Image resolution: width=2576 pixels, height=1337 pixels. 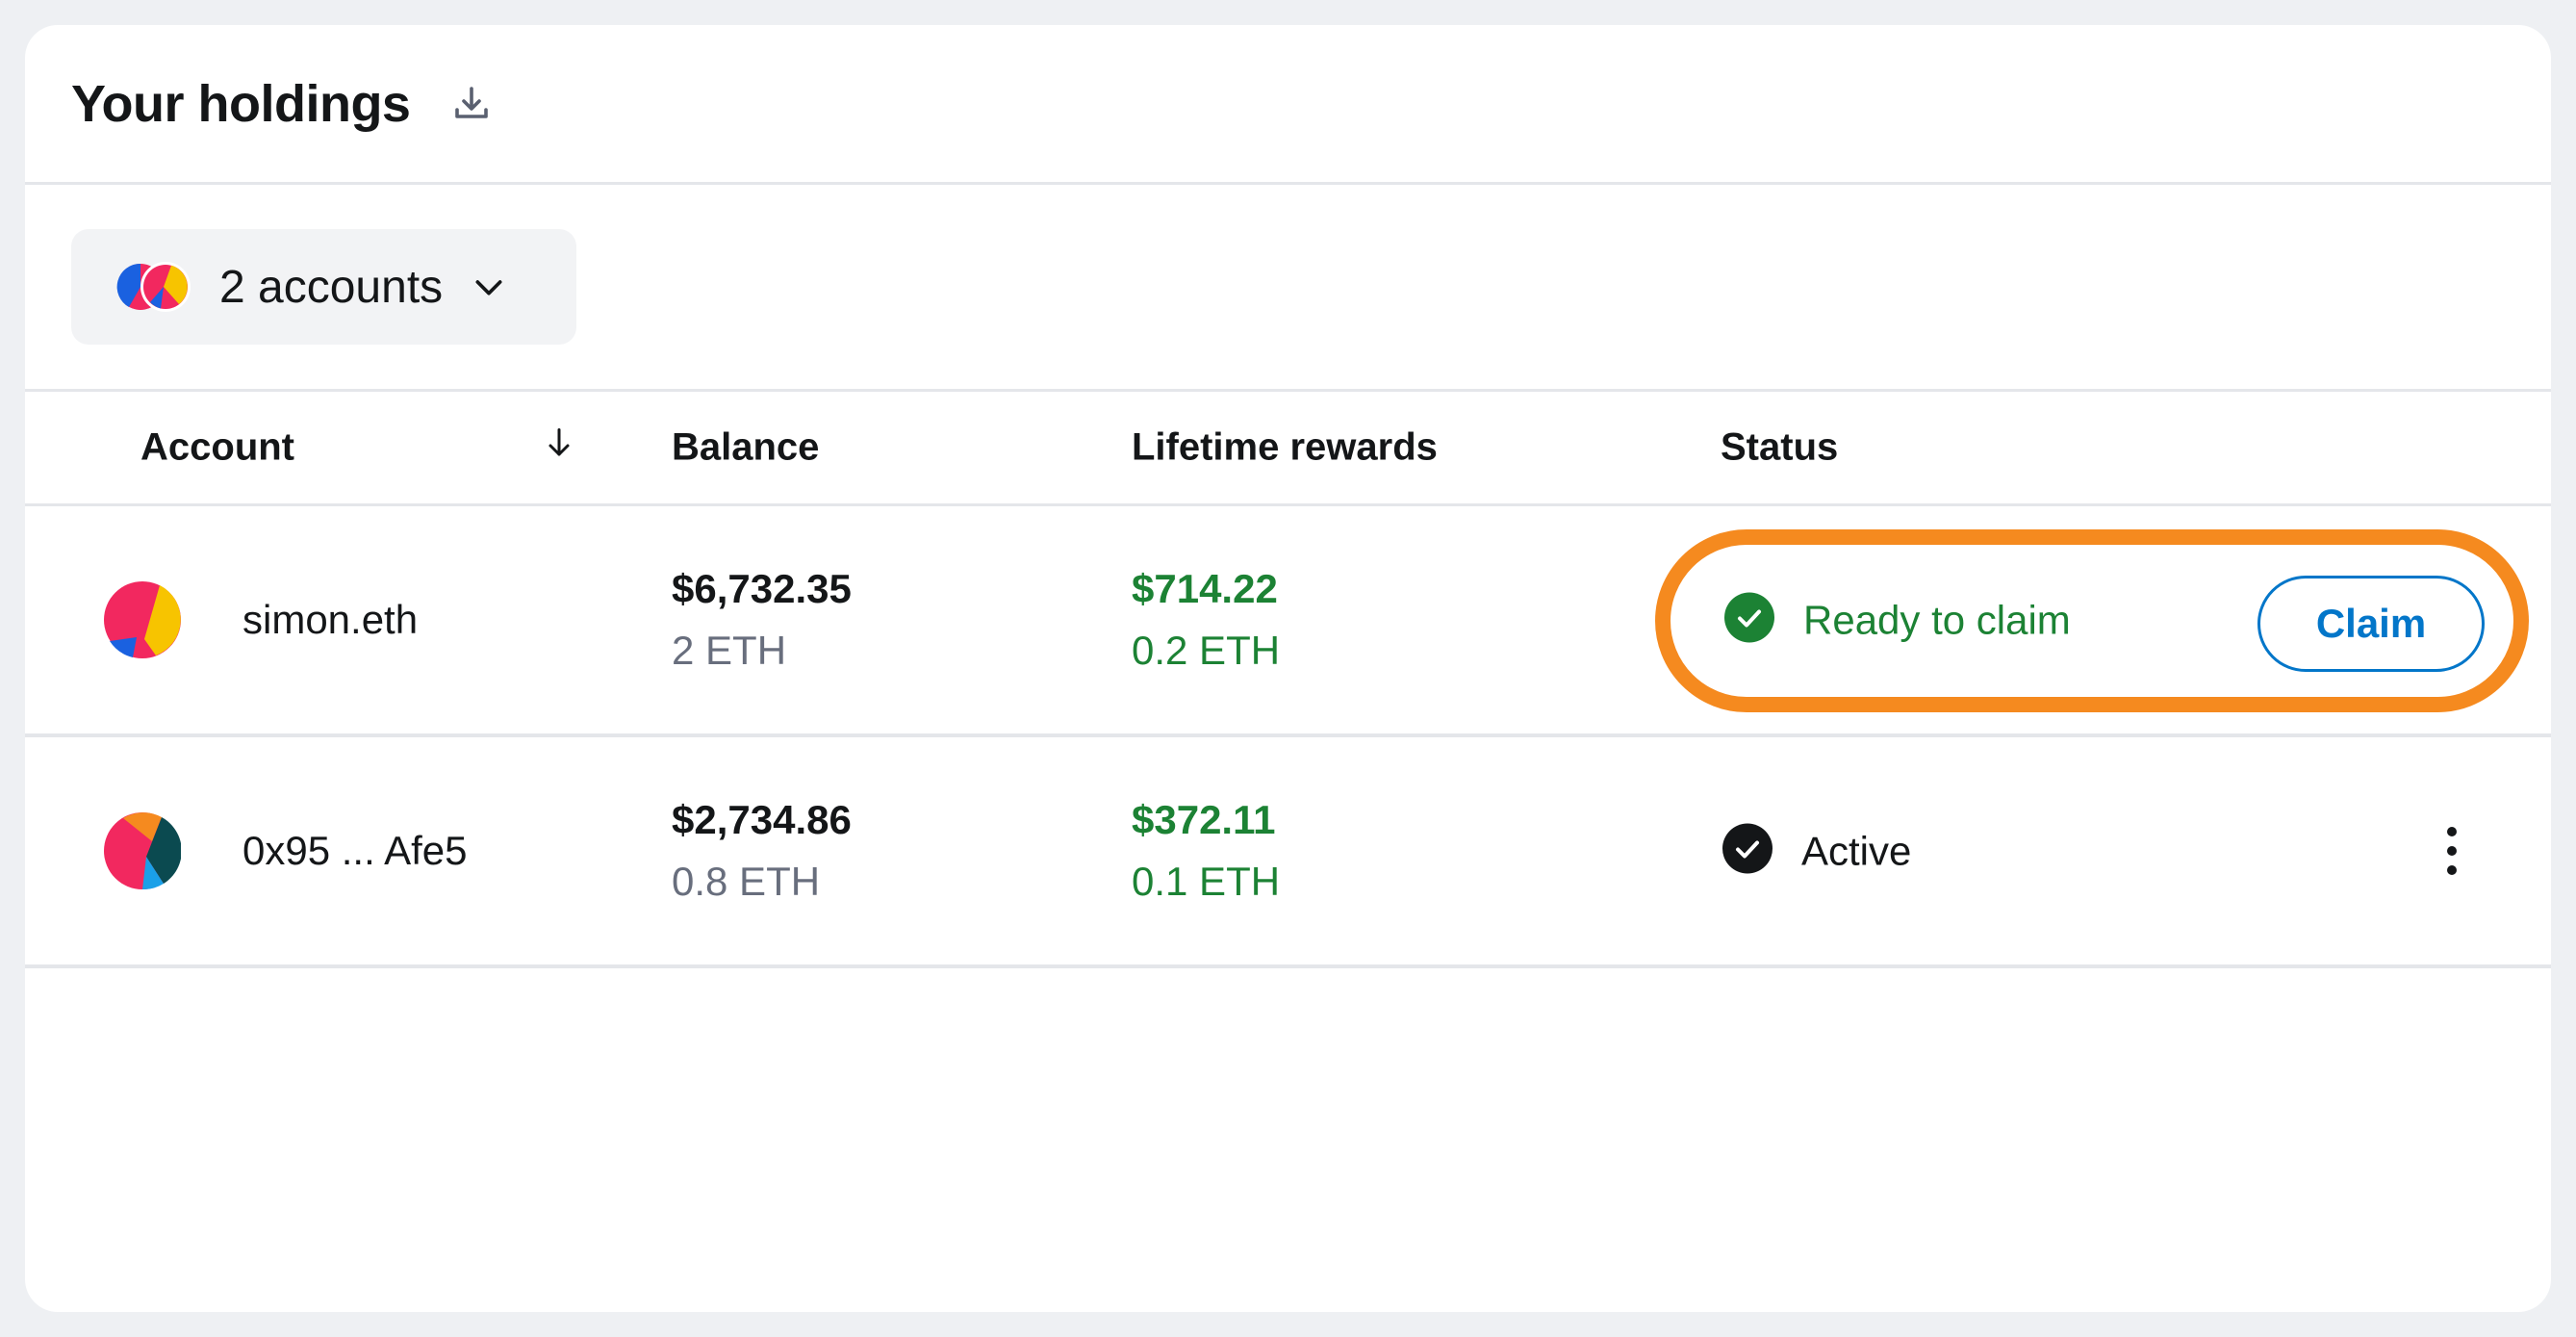 I want to click on column-account: Account, so click(x=217, y=448).